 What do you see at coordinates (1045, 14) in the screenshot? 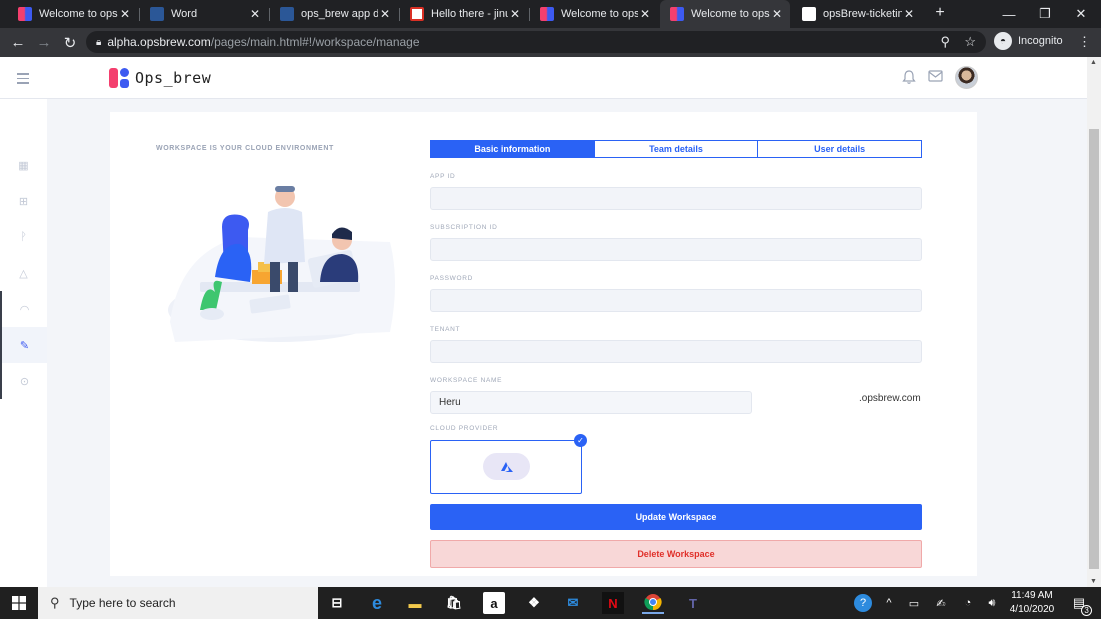
I see `restore-icon: ❐` at bounding box center [1045, 14].